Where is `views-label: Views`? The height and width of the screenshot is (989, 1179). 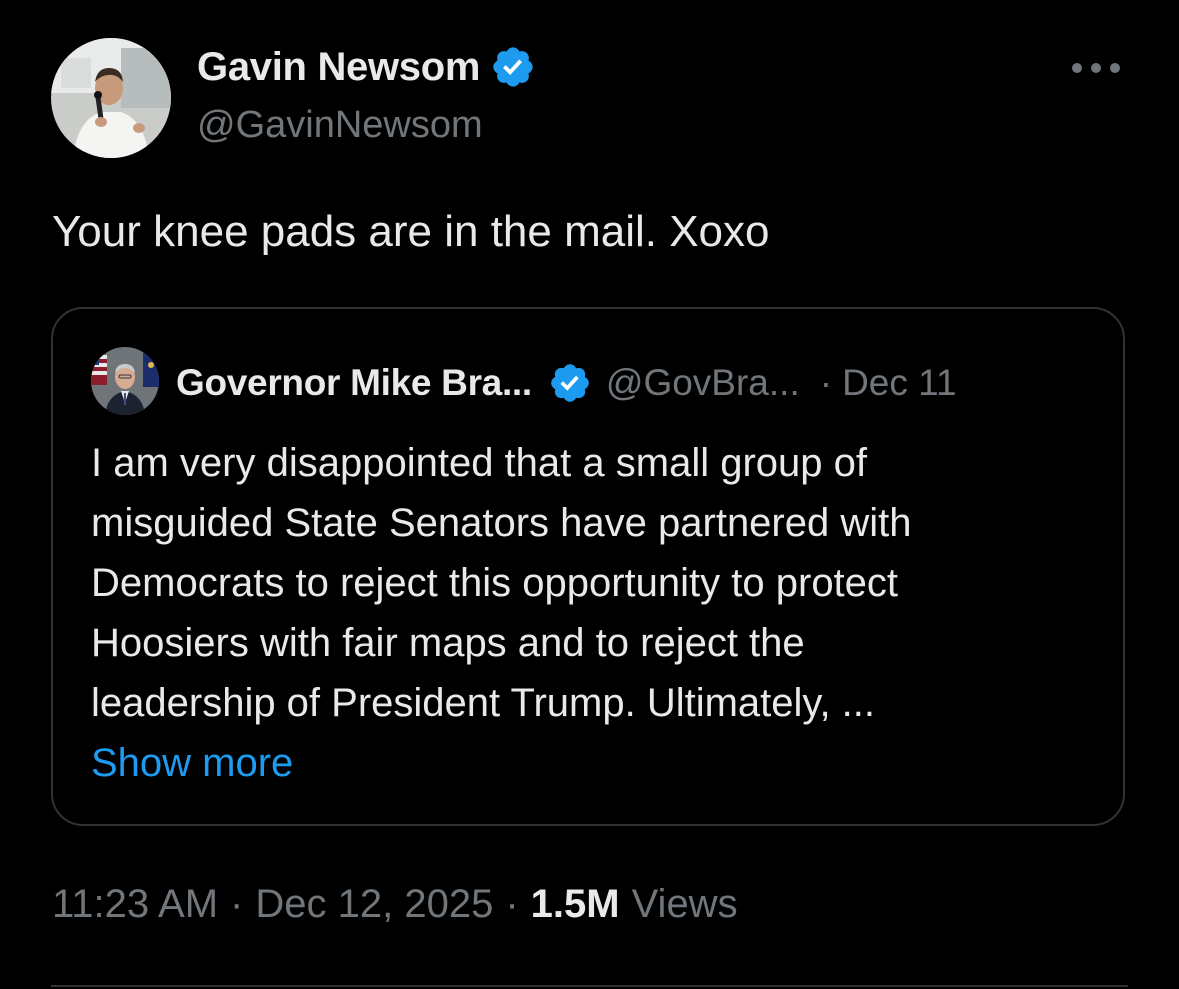 views-label: Views is located at coordinates (684, 904).